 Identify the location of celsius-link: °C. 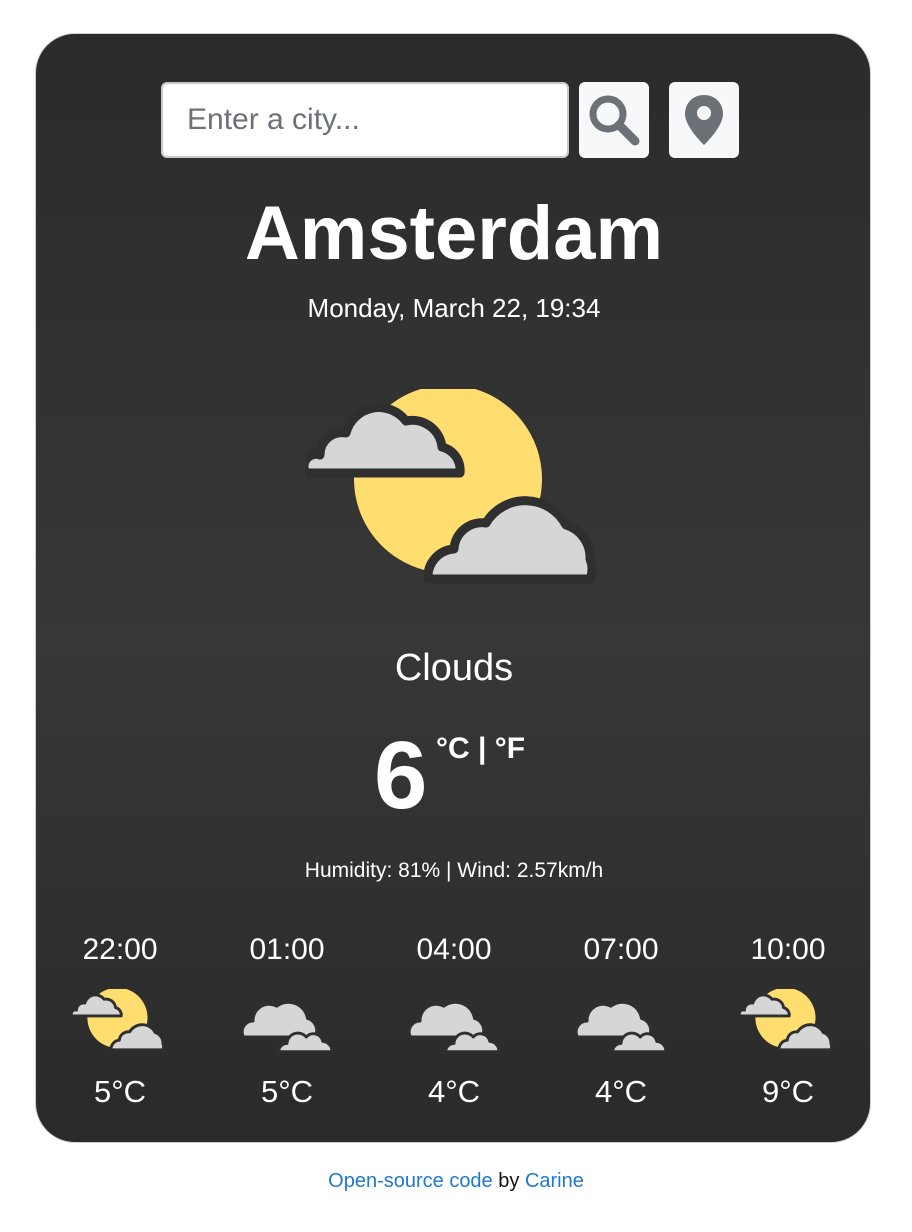
(453, 748).